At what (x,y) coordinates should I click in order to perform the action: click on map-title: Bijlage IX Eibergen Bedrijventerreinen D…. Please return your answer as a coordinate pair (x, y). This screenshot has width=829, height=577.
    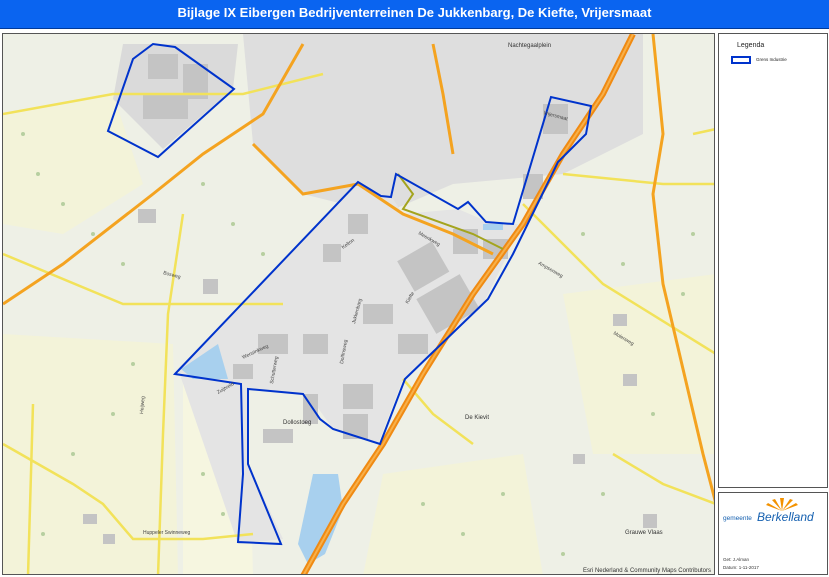
    Looking at the image, I should click on (414, 12).